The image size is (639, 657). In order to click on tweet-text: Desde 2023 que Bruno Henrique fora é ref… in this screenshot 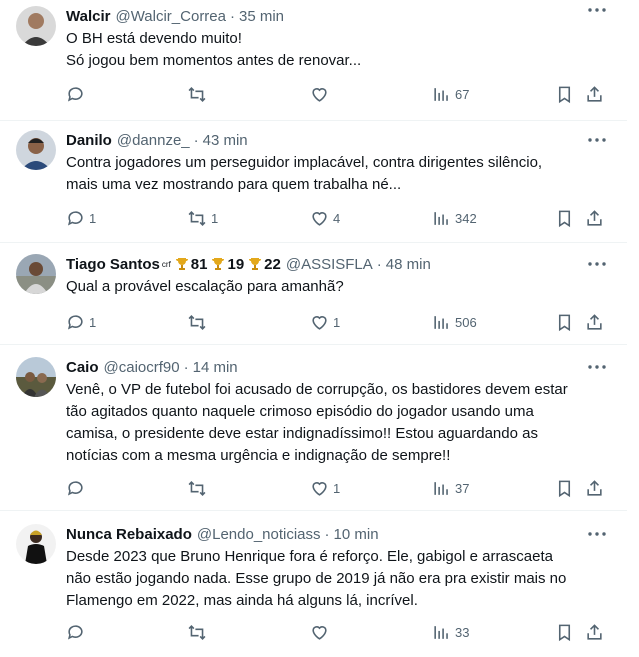, I will do `click(316, 578)`.